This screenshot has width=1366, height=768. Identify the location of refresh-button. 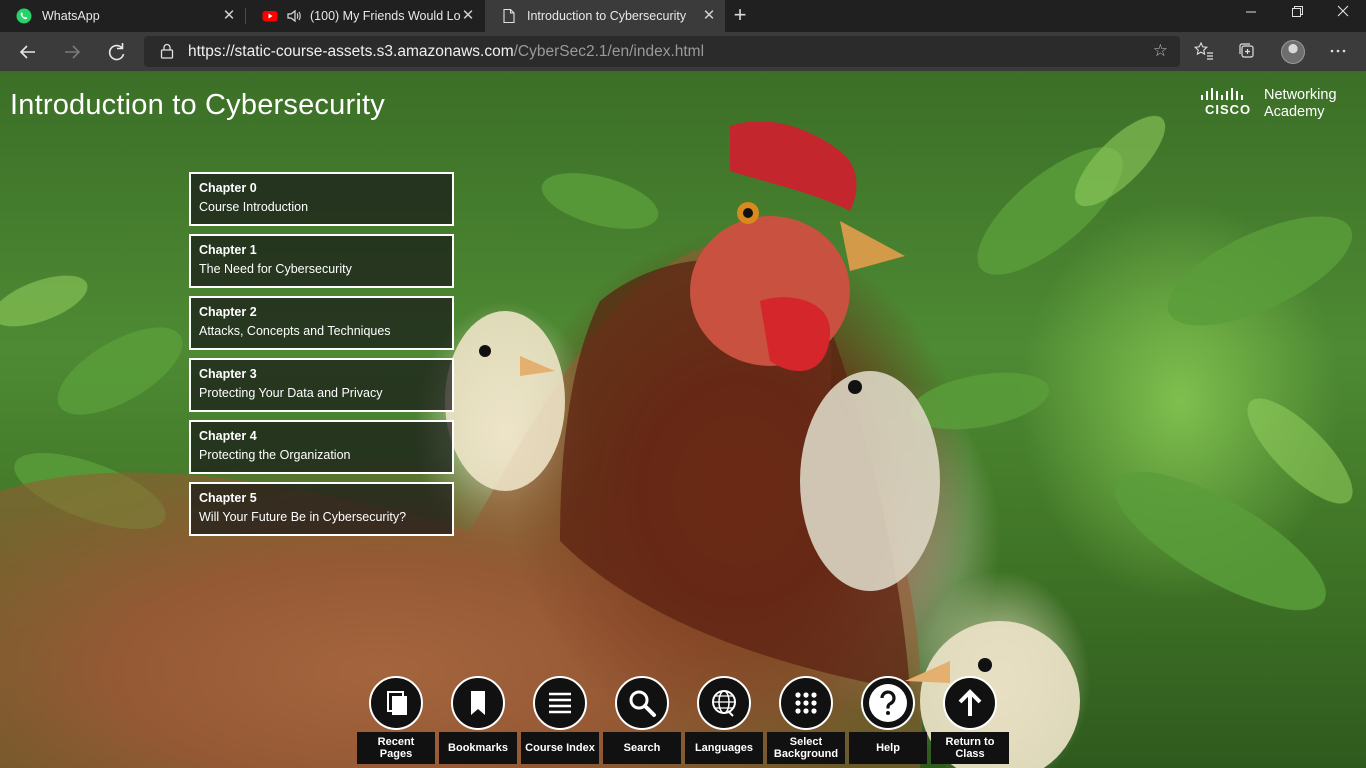
(116, 52).